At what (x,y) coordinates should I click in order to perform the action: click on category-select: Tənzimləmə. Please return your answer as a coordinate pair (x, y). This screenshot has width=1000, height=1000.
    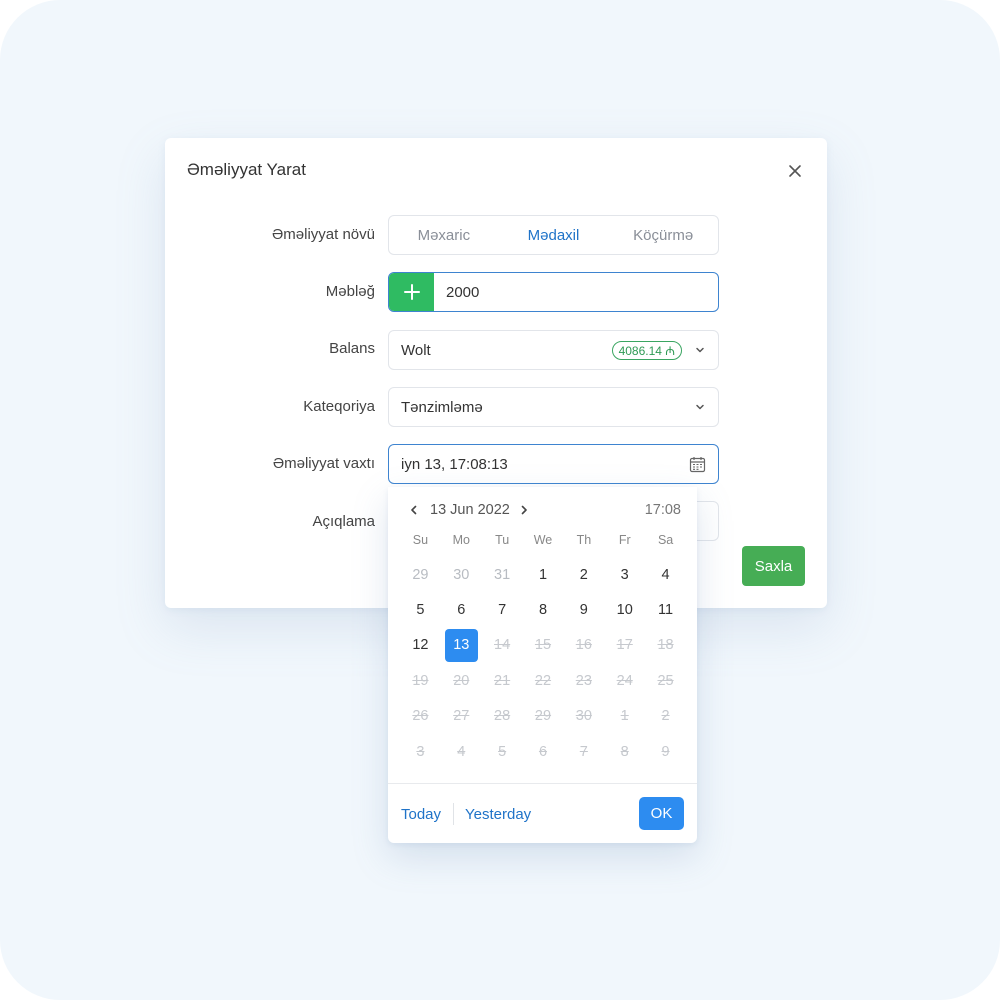
    Looking at the image, I should click on (553, 407).